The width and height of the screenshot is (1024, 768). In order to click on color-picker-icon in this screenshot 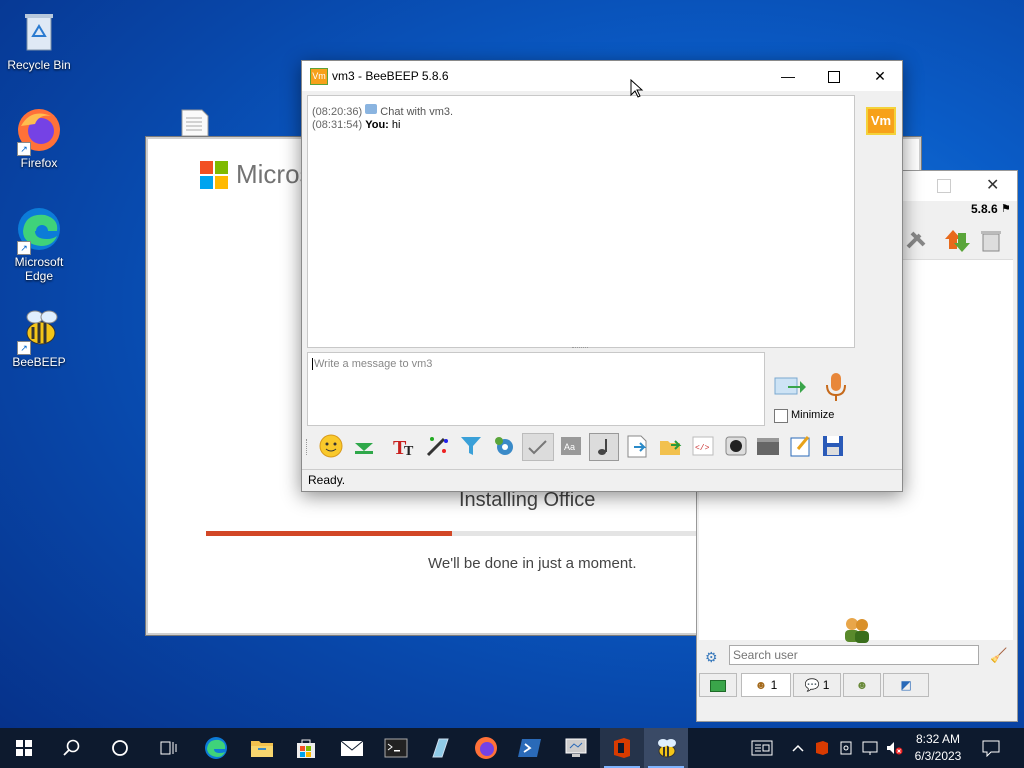, I will do `click(437, 446)`.